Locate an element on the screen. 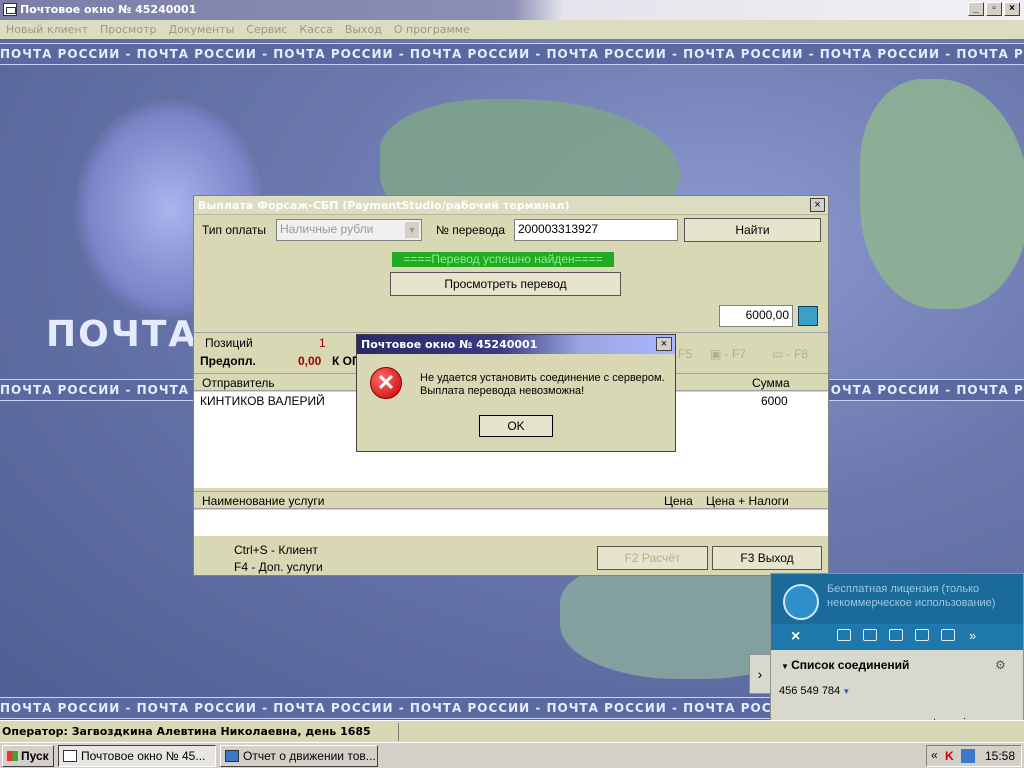  tray-expand-icon: « is located at coordinates (934, 755).